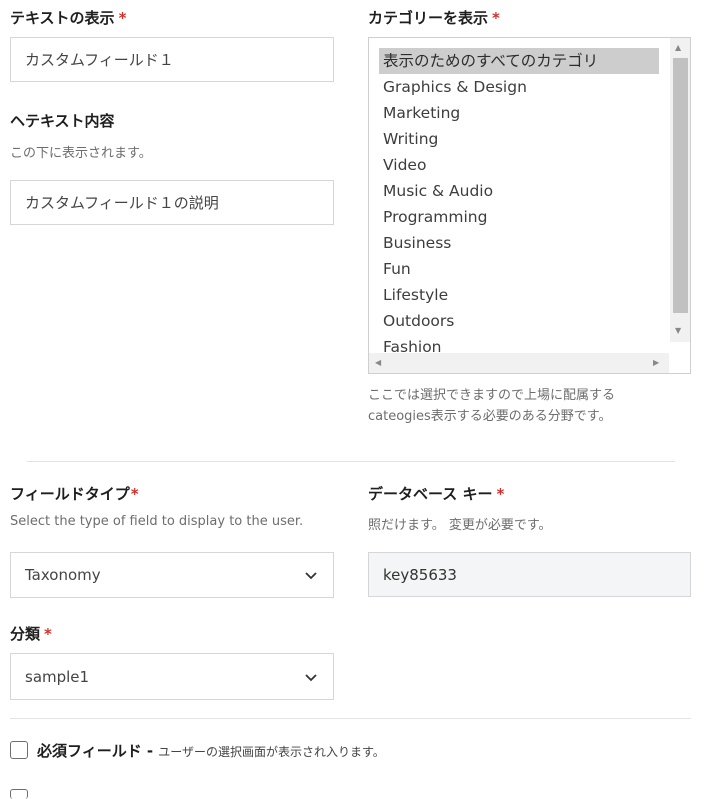  Describe the element at coordinates (519, 269) in the screenshot. I see `category-option: Fun` at that location.